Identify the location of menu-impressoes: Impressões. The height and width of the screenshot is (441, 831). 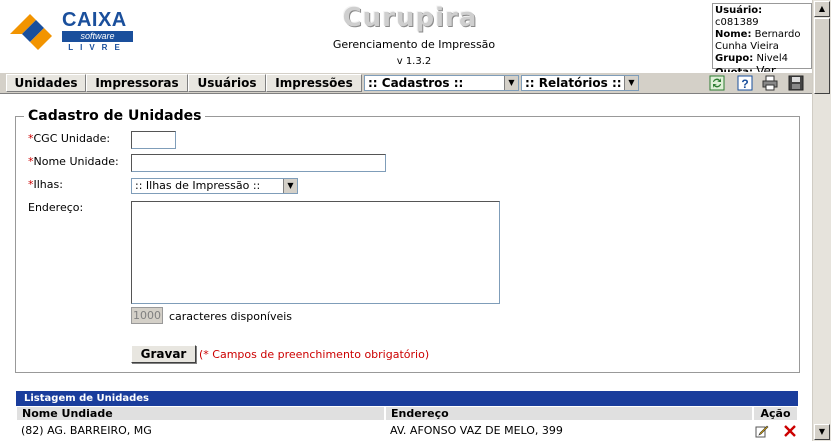
(314, 83).